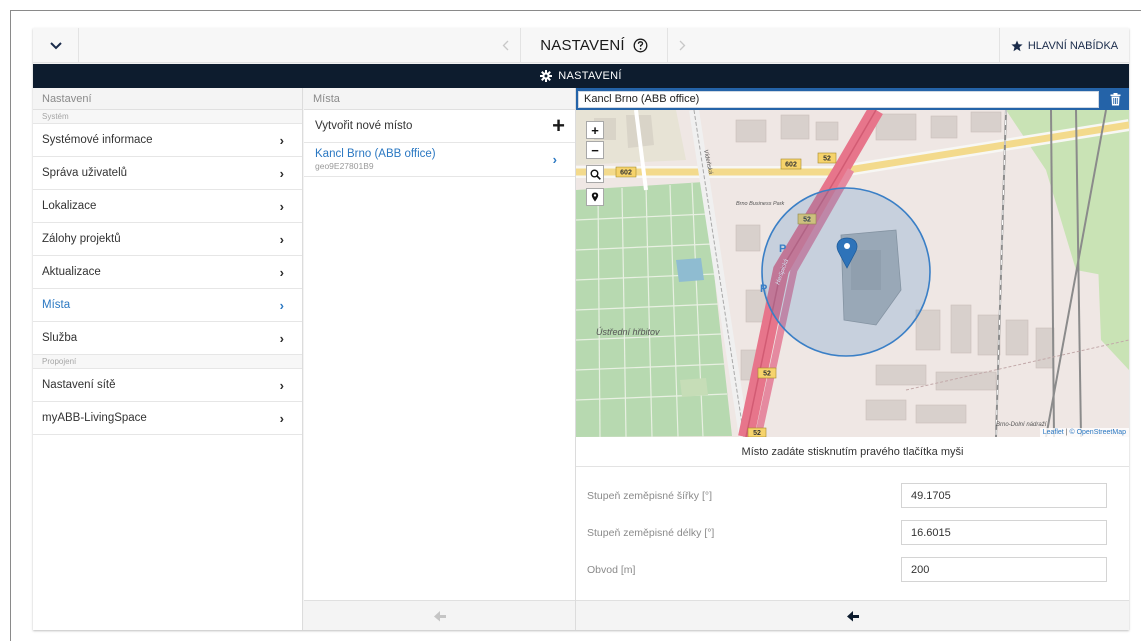 The height and width of the screenshot is (641, 1141). I want to click on main-menu-button: HLAVNÍ NABÍDKA, so click(1064, 45).